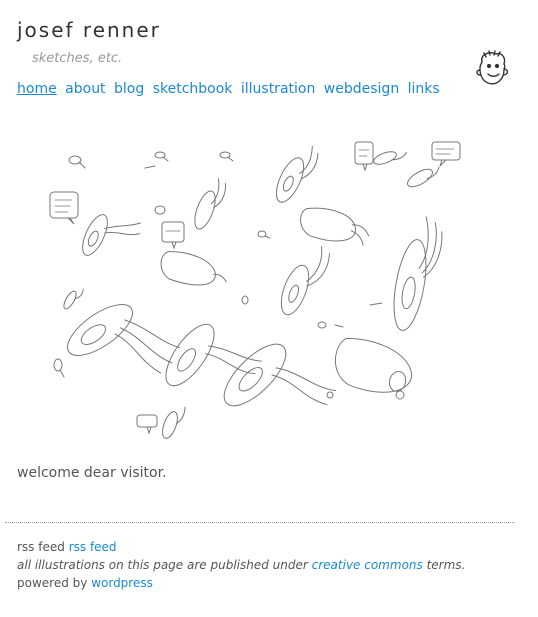 The image size is (538, 617). Describe the element at coordinates (193, 89) in the screenshot. I see `nav-sketchbook: sketchbook` at that location.